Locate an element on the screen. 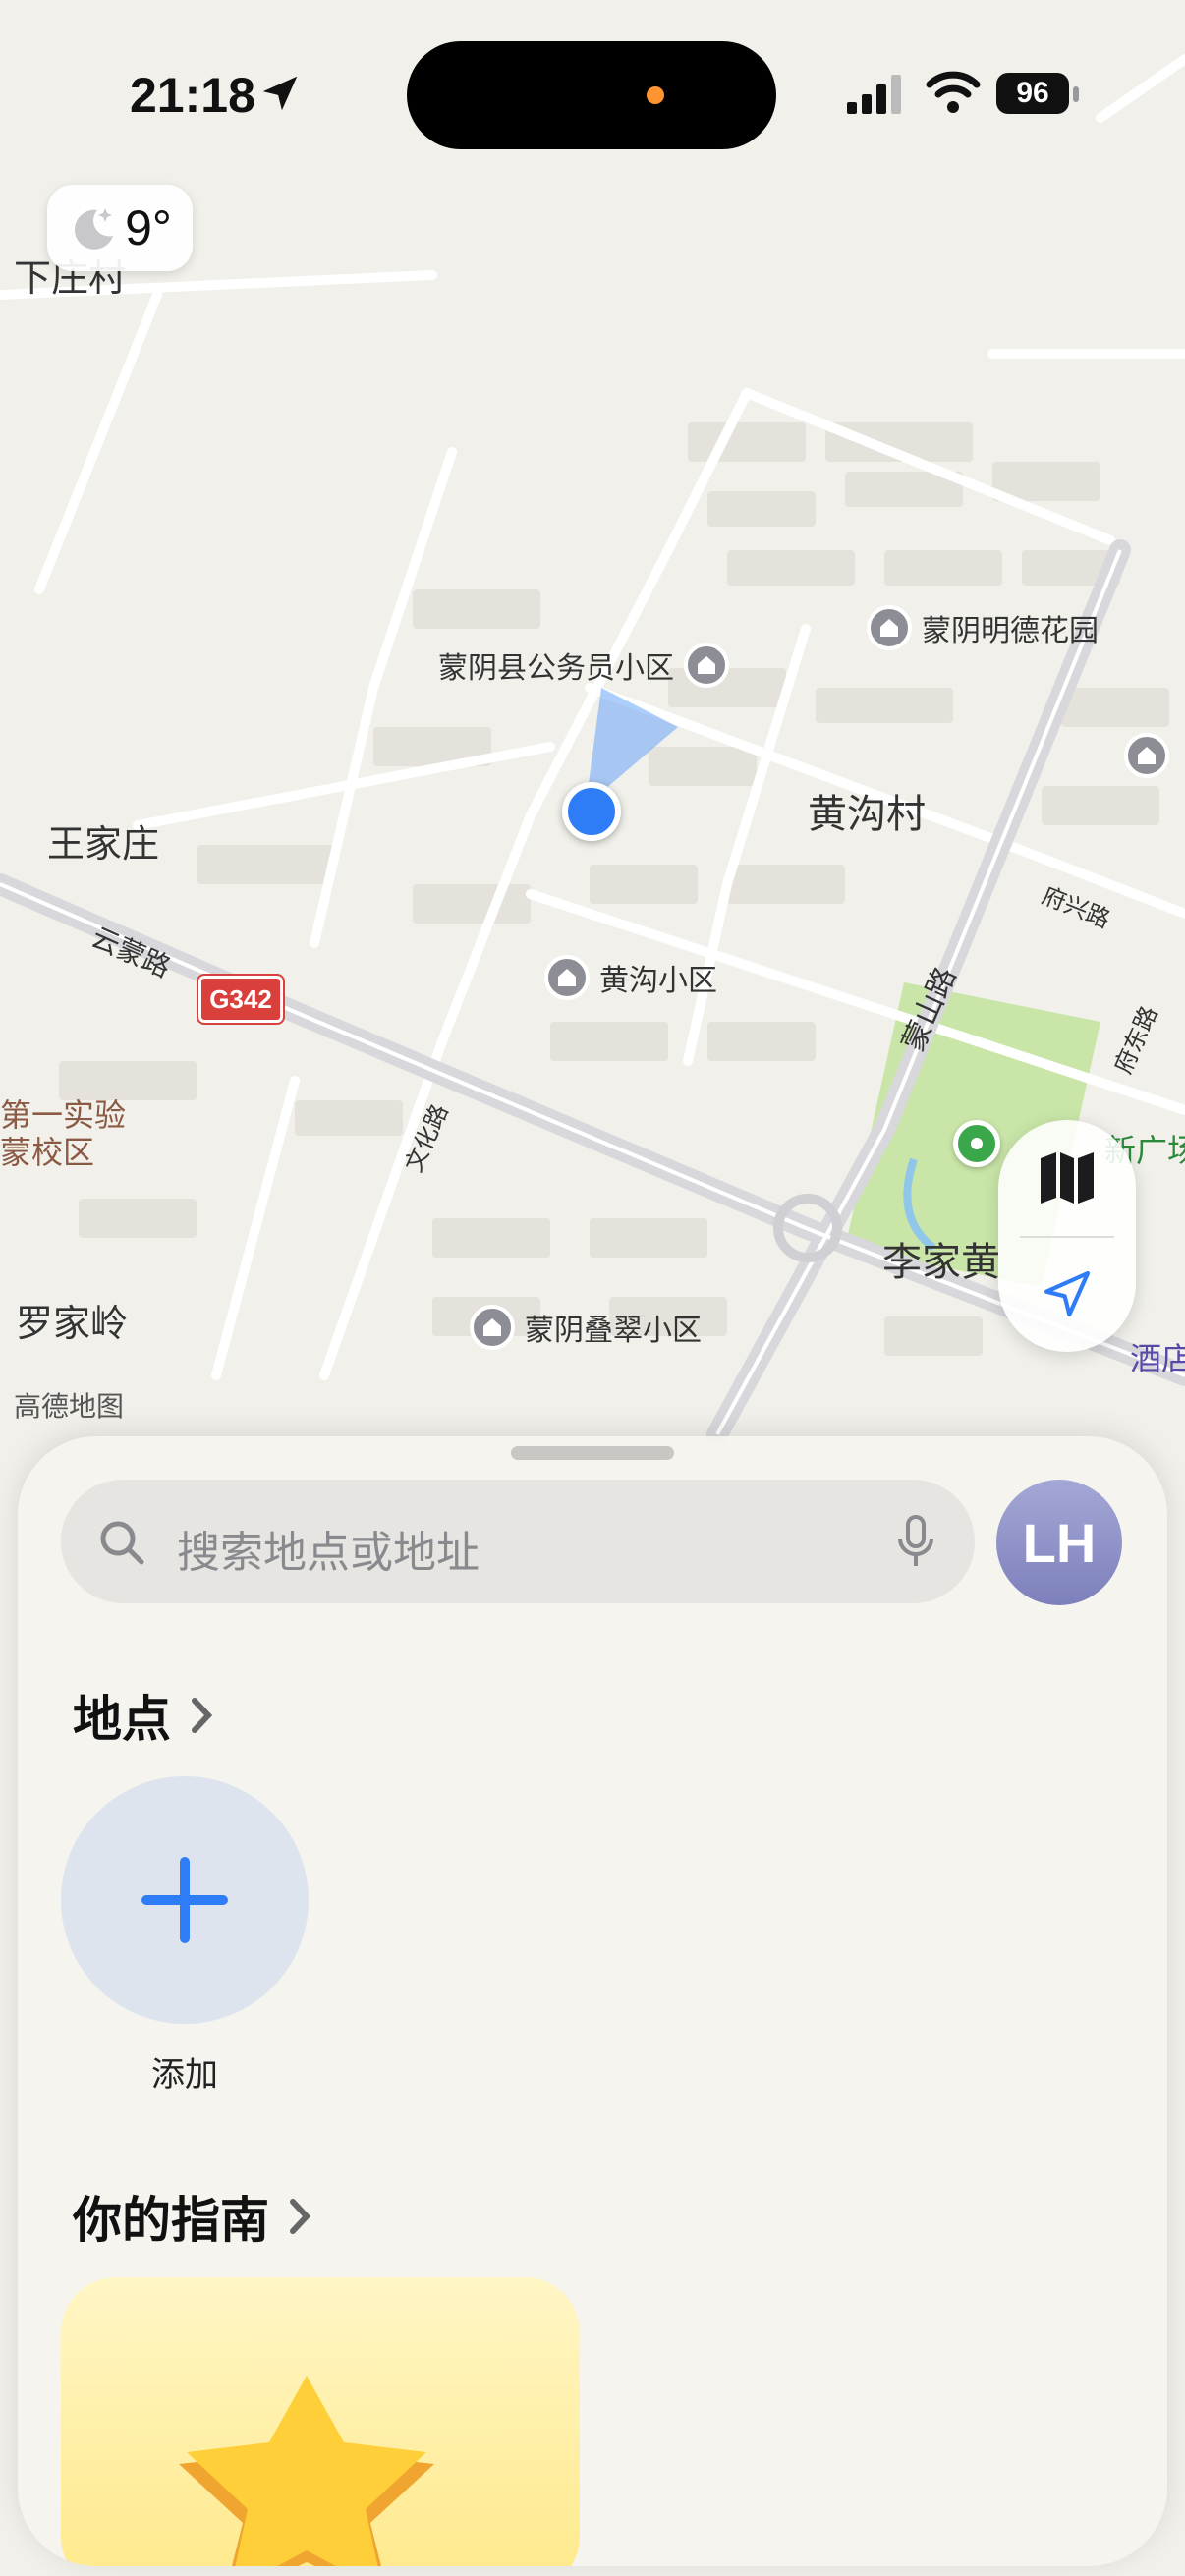 The image size is (1185, 2576). dynamic-island is located at coordinates (592, 95).